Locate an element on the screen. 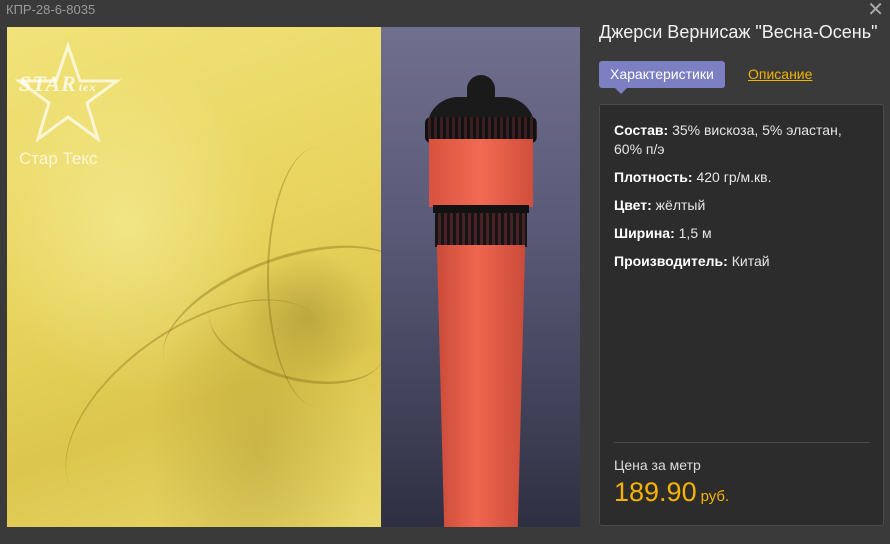 Image resolution: width=890 pixels, height=544 pixels. divider is located at coordinates (742, 442).